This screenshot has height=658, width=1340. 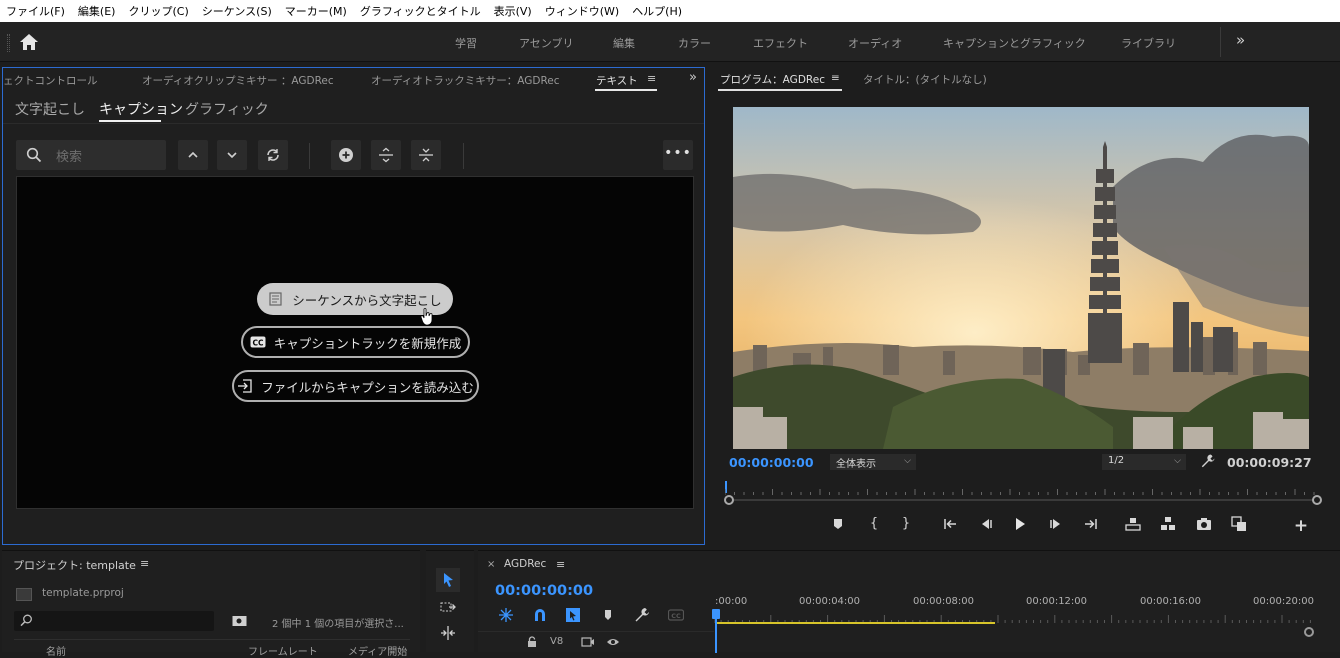 I want to click on import-captions-button: ファイルからキャプションを読み込む, so click(x=355, y=386).